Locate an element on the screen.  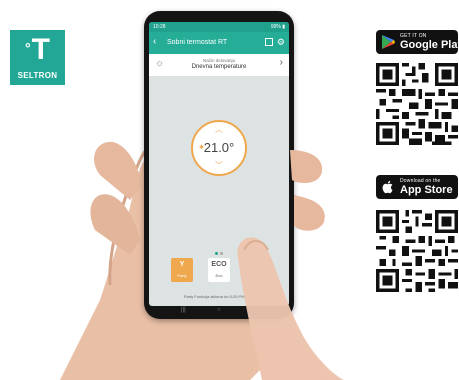
app-store-big-text: App Store is located at coordinates (426, 190).